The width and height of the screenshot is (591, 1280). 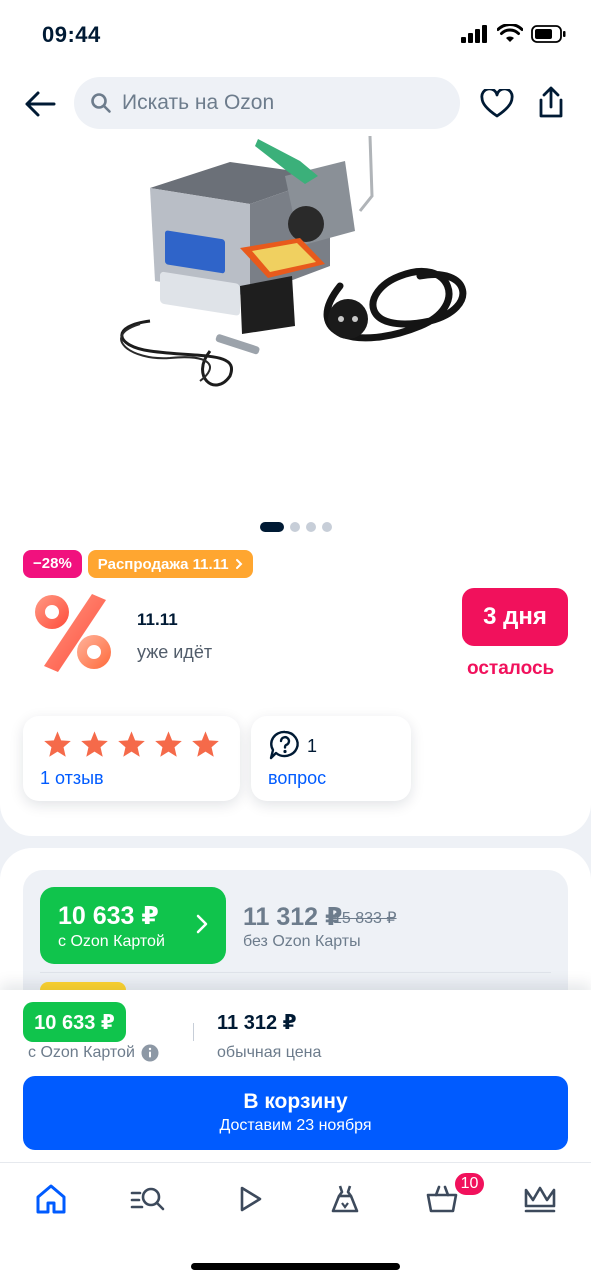 What do you see at coordinates (237, 344) in the screenshot?
I see `clip` at bounding box center [237, 344].